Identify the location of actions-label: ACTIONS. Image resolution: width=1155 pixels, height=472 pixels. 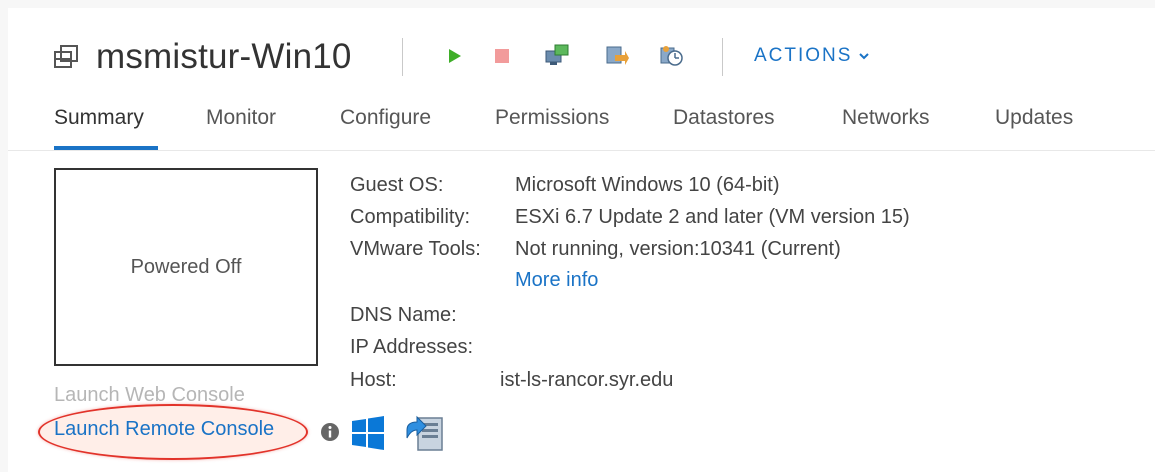
(803, 55).